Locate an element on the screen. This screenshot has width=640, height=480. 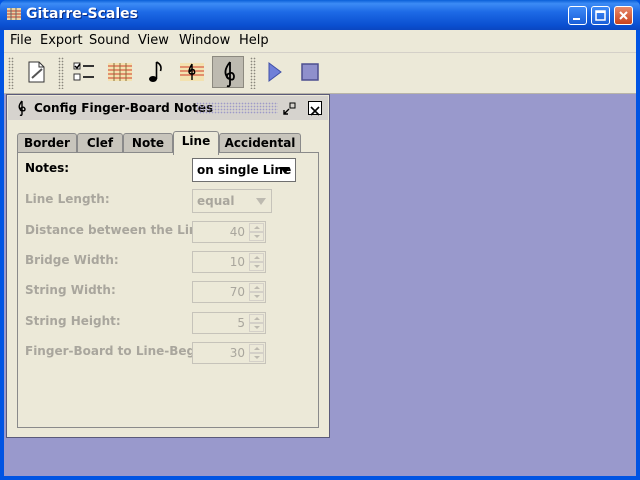
dialog-close-button is located at coordinates (315, 108).